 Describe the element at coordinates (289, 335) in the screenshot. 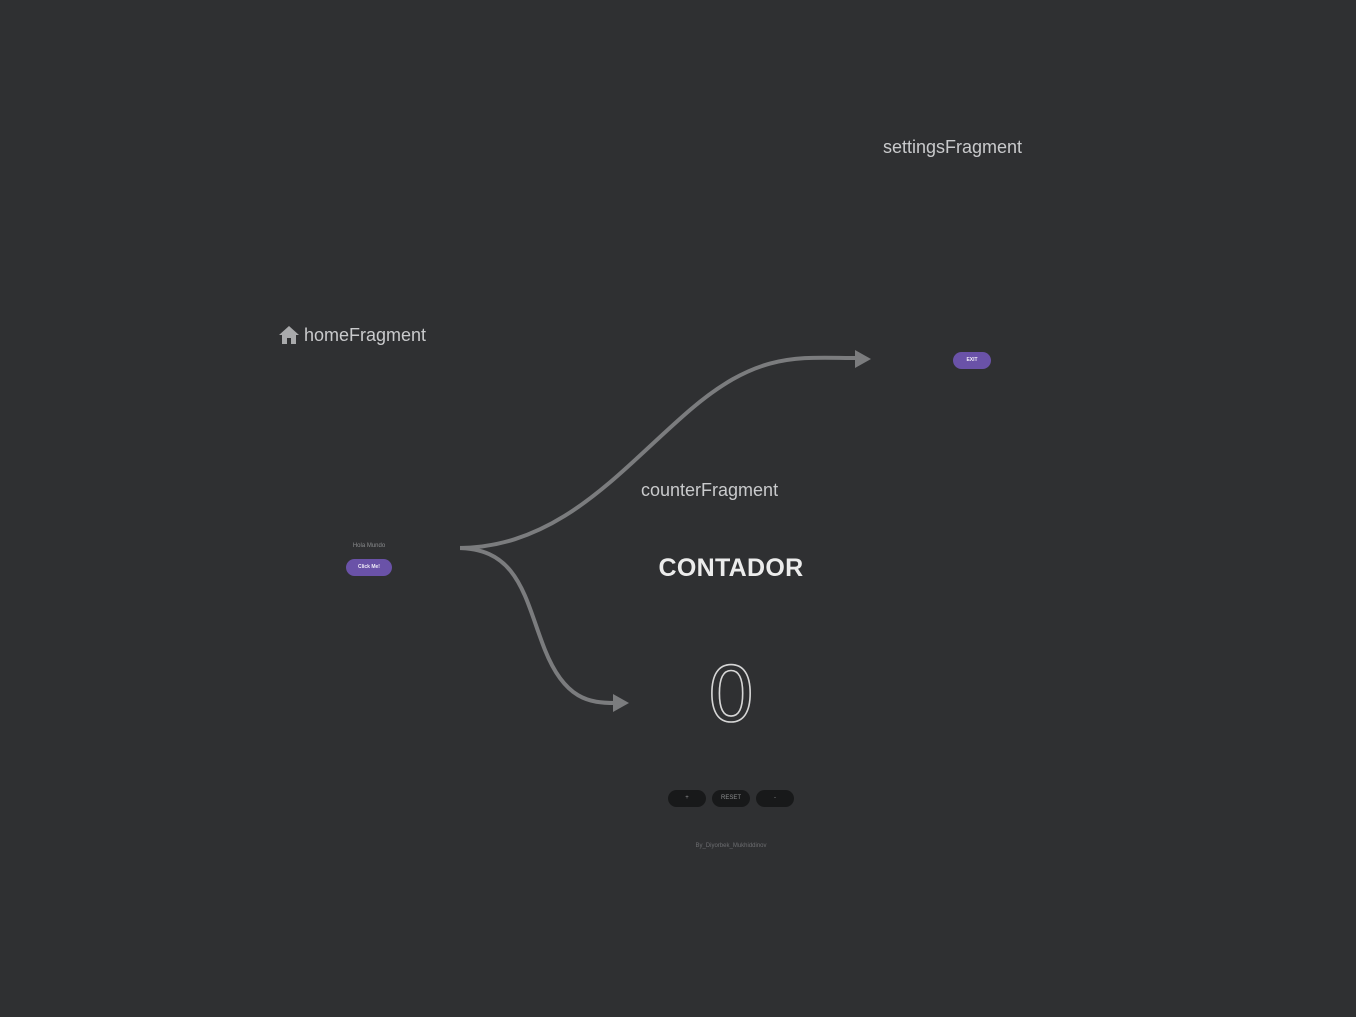

I see `home-icon` at that location.